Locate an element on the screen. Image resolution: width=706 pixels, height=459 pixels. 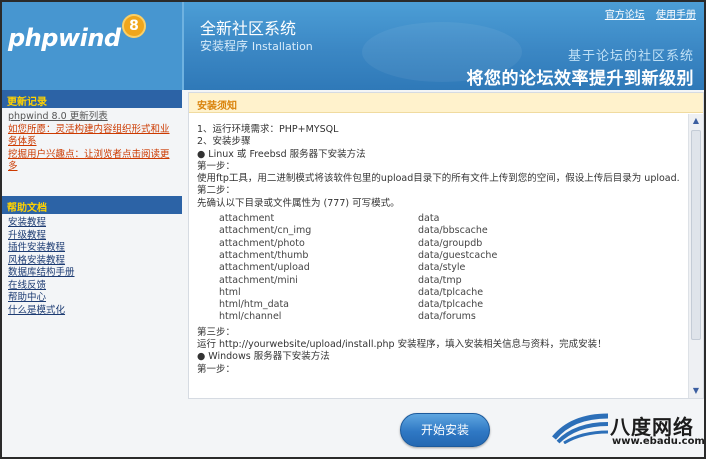
header-divider is located at coordinates (183, 46).